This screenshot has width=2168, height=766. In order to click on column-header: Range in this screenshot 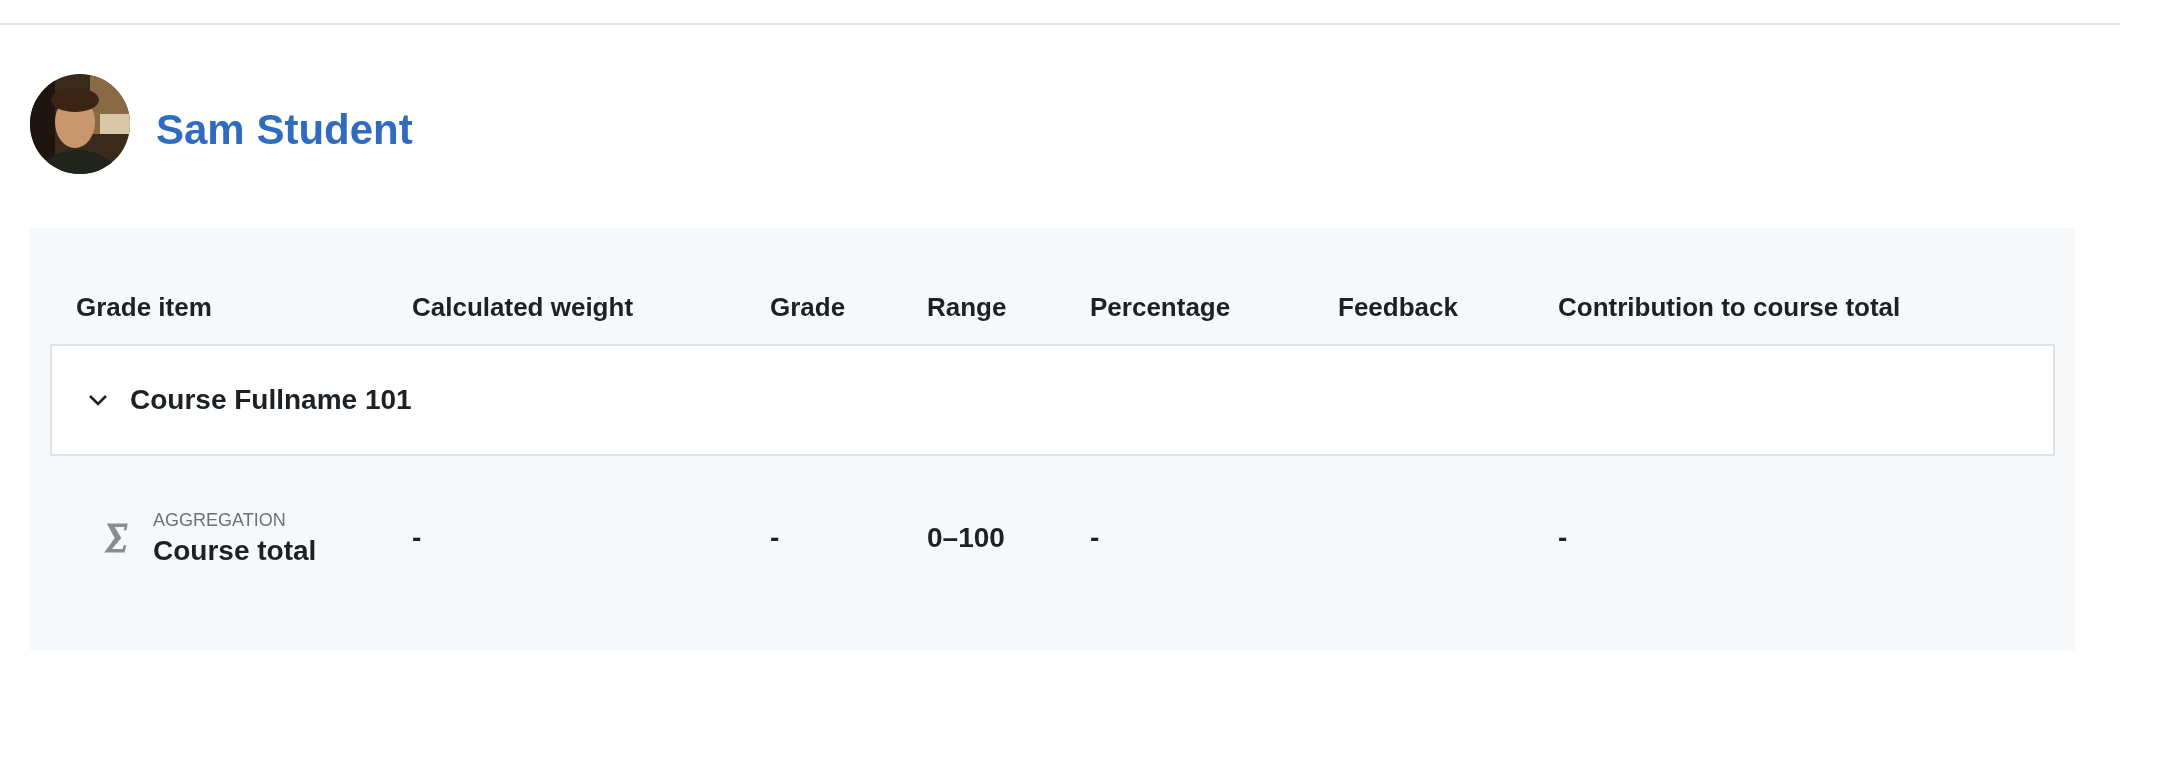, I will do `click(967, 307)`.